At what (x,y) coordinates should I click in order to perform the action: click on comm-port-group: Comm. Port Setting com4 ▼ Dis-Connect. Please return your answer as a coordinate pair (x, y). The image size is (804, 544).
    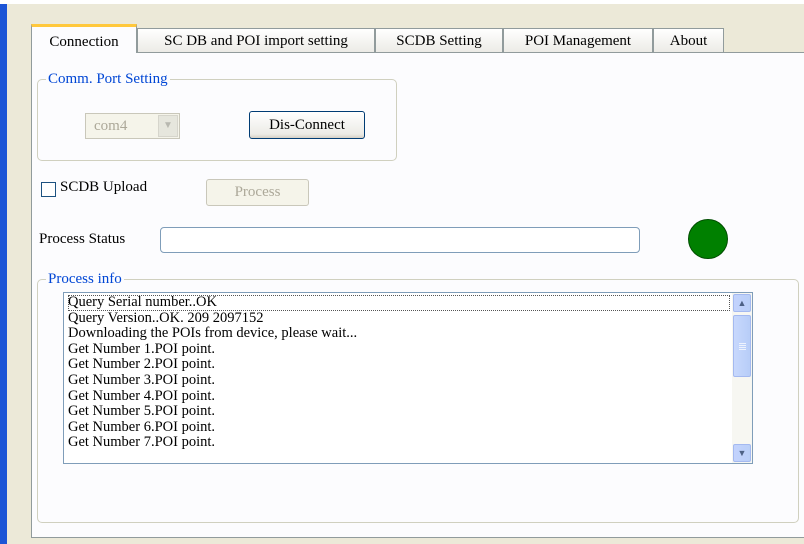
    Looking at the image, I should click on (217, 115).